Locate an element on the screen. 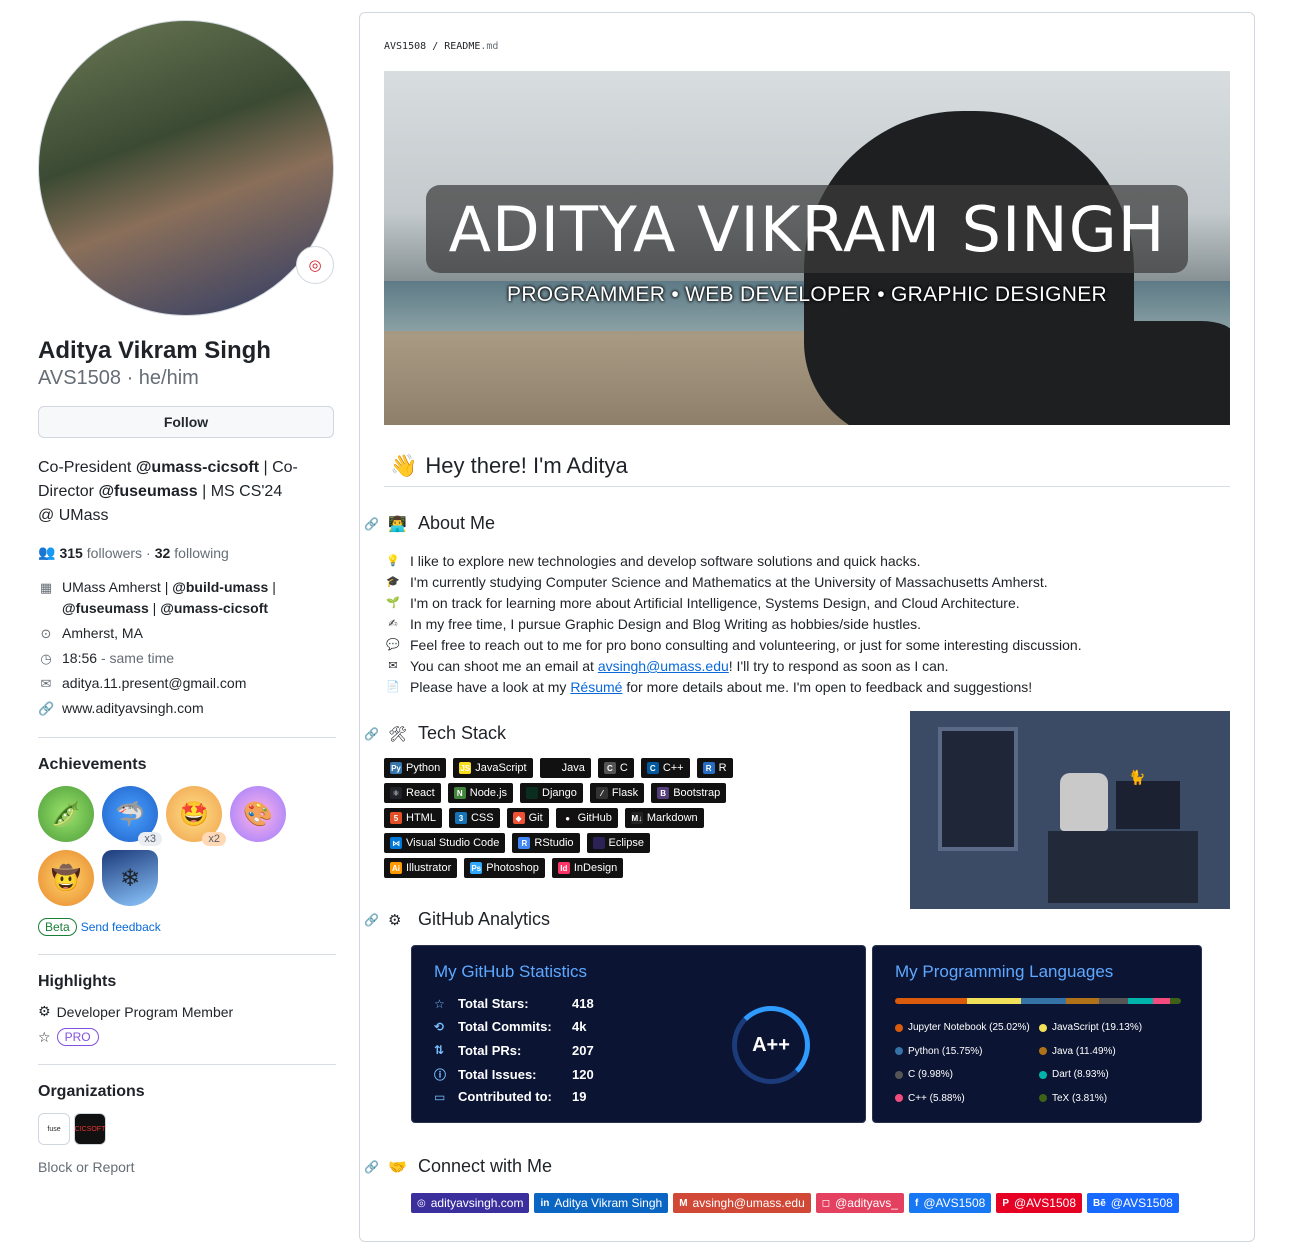 This screenshot has height=1256, width=1293. bootstrap-icon: B is located at coordinates (663, 793).